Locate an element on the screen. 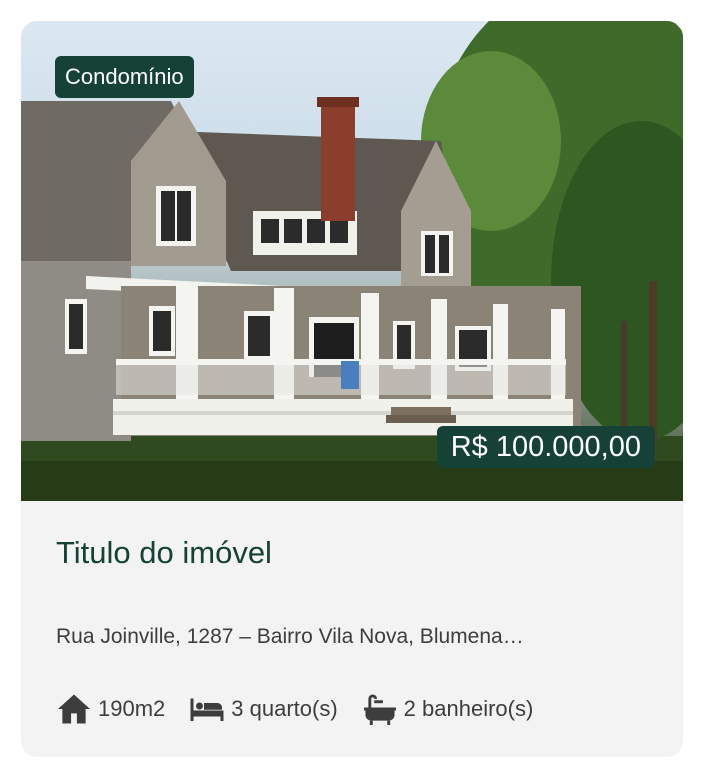  price-badge: R$ 100.000,00 is located at coordinates (545, 447).